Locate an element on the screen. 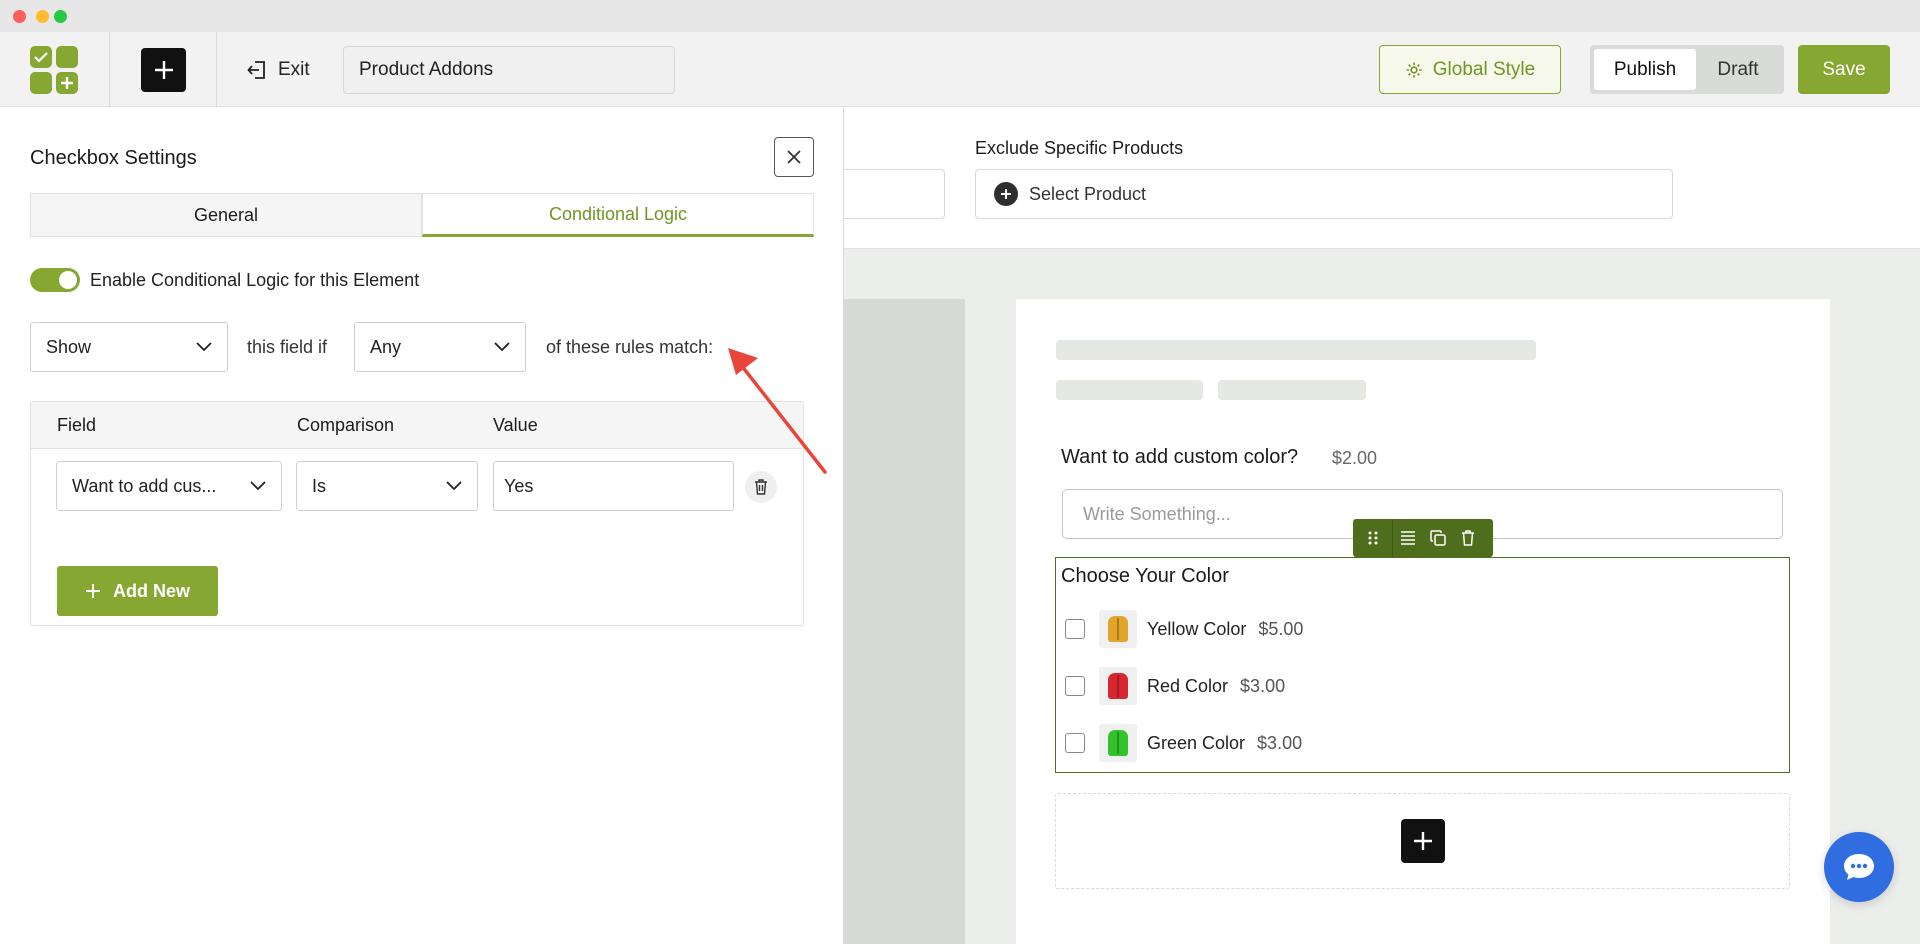 The height and width of the screenshot is (944, 1920). global-style-button: Global Style is located at coordinates (1470, 69).